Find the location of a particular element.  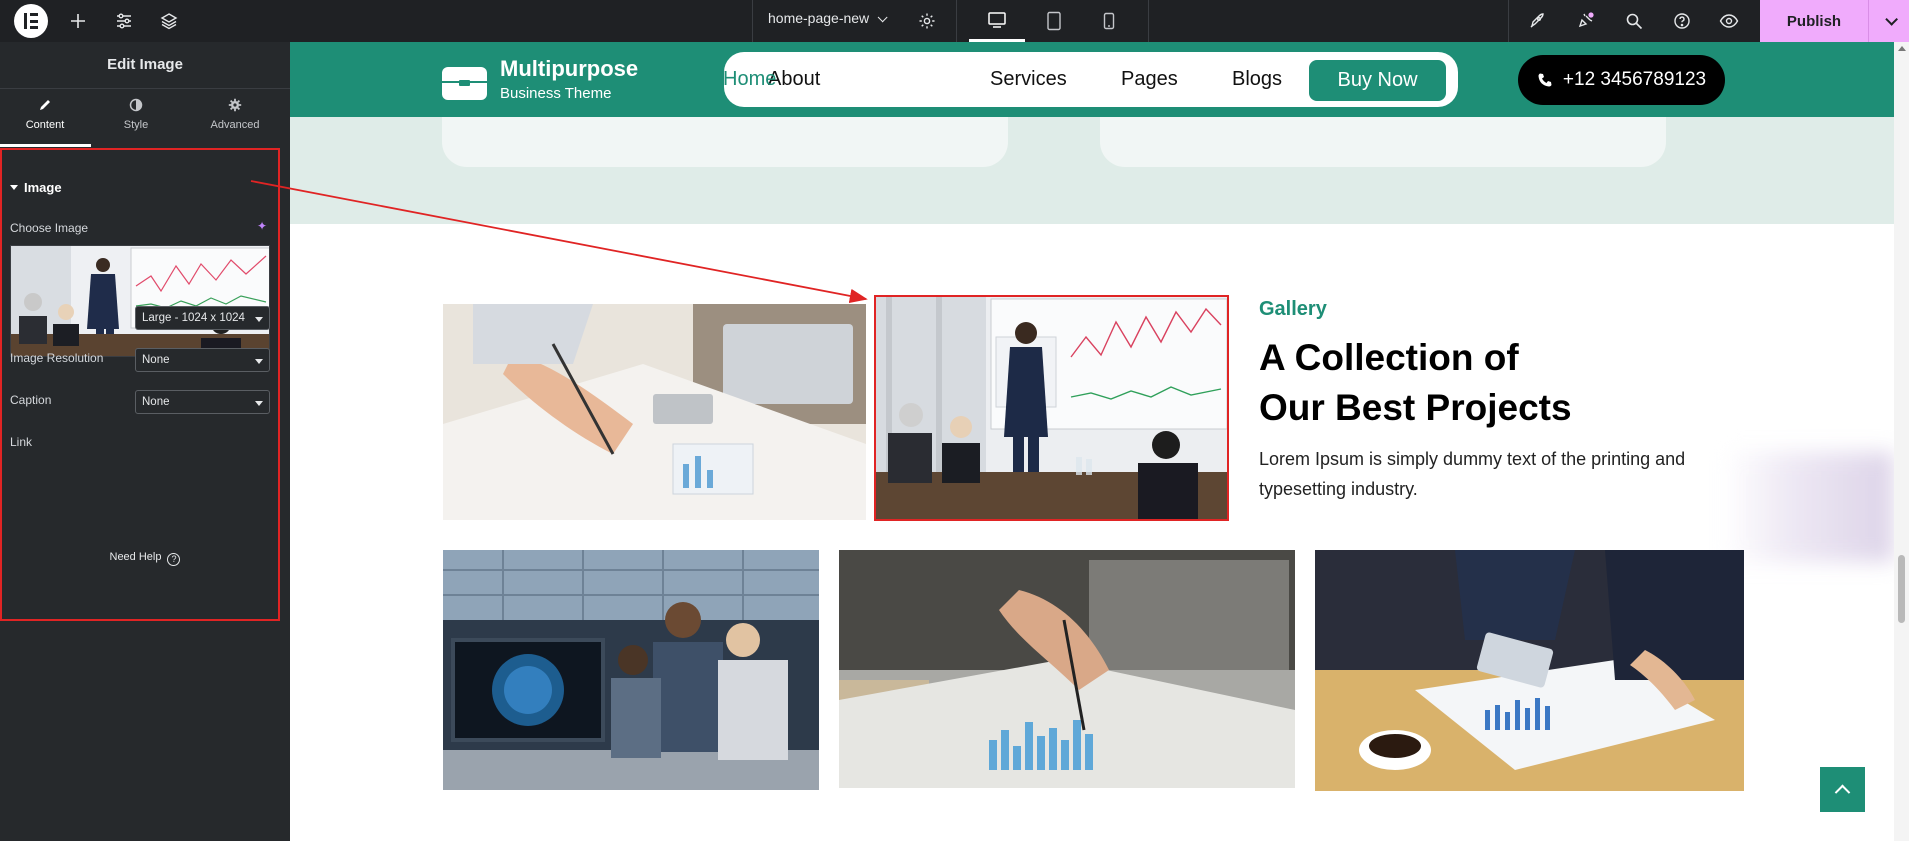

gallery-title-line1: A Collection of is located at coordinates (1389, 357).